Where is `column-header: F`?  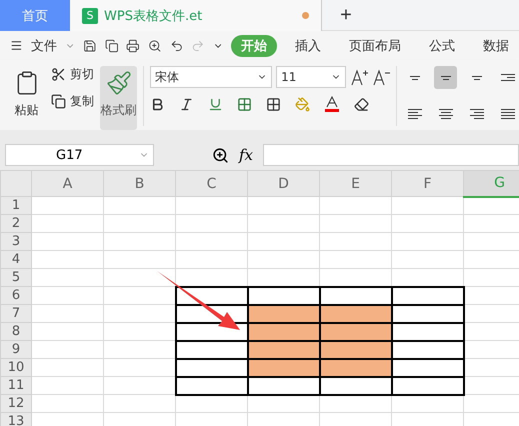
column-header: F is located at coordinates (428, 183).